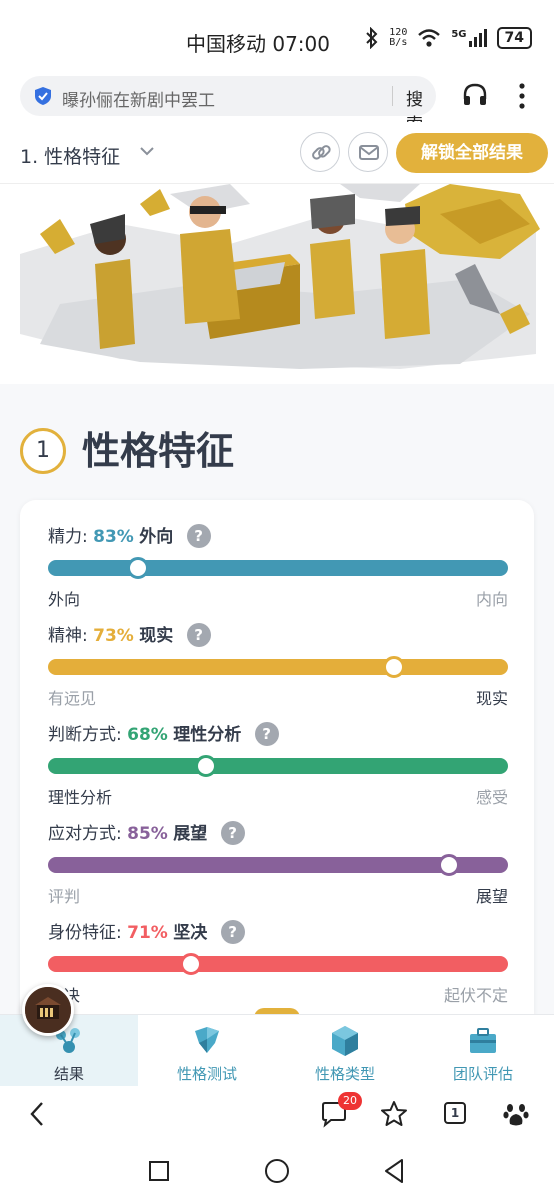 Image resolution: width=554 pixels, height=1200 pixels. I want to click on system-nav-bar, so click(277, 1171).